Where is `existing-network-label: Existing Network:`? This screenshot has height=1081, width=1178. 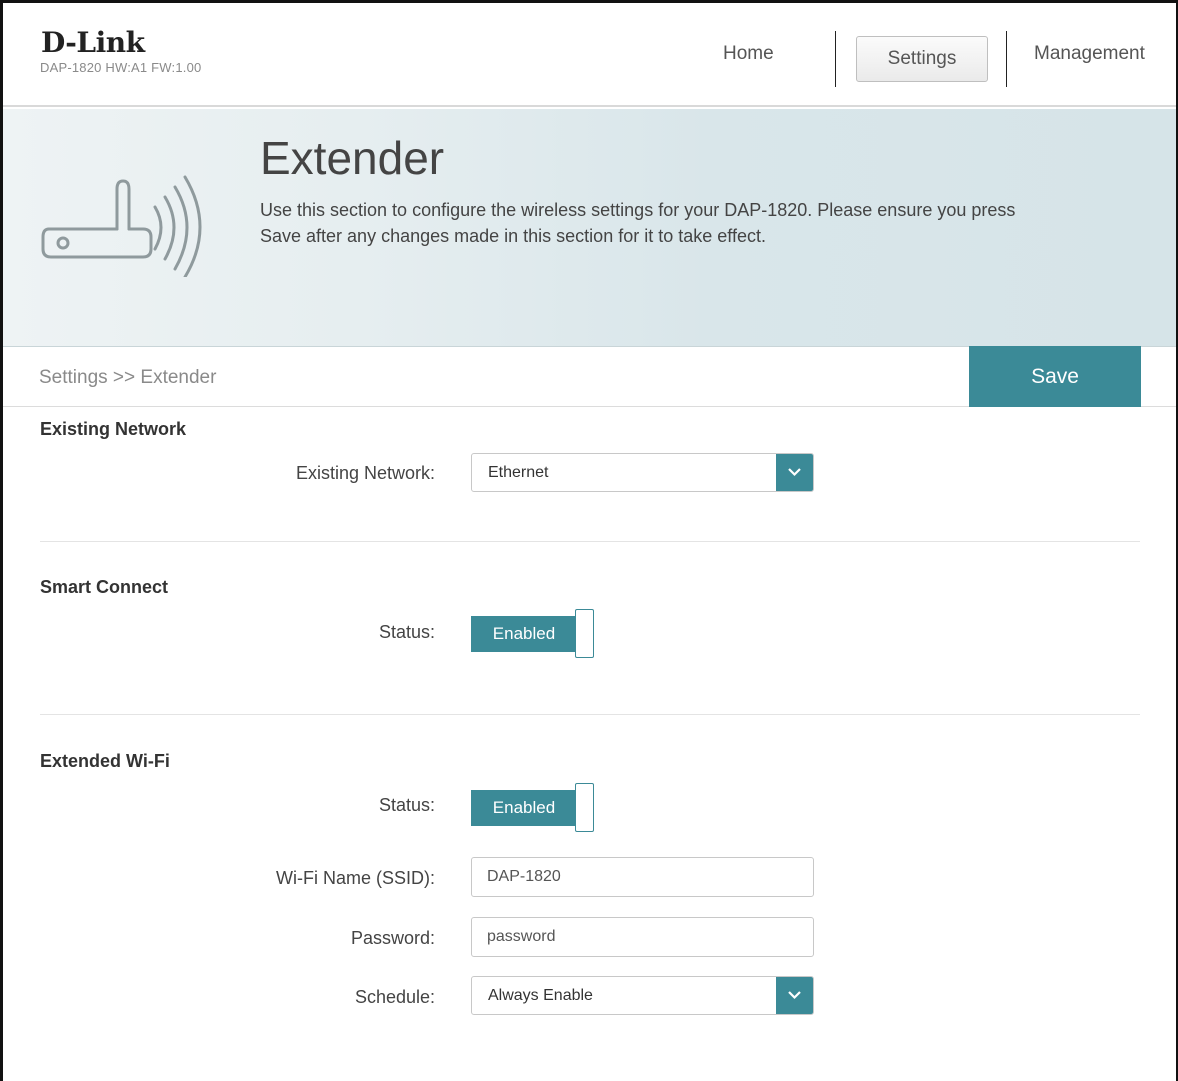 existing-network-label: Existing Network: is located at coordinates (365, 473).